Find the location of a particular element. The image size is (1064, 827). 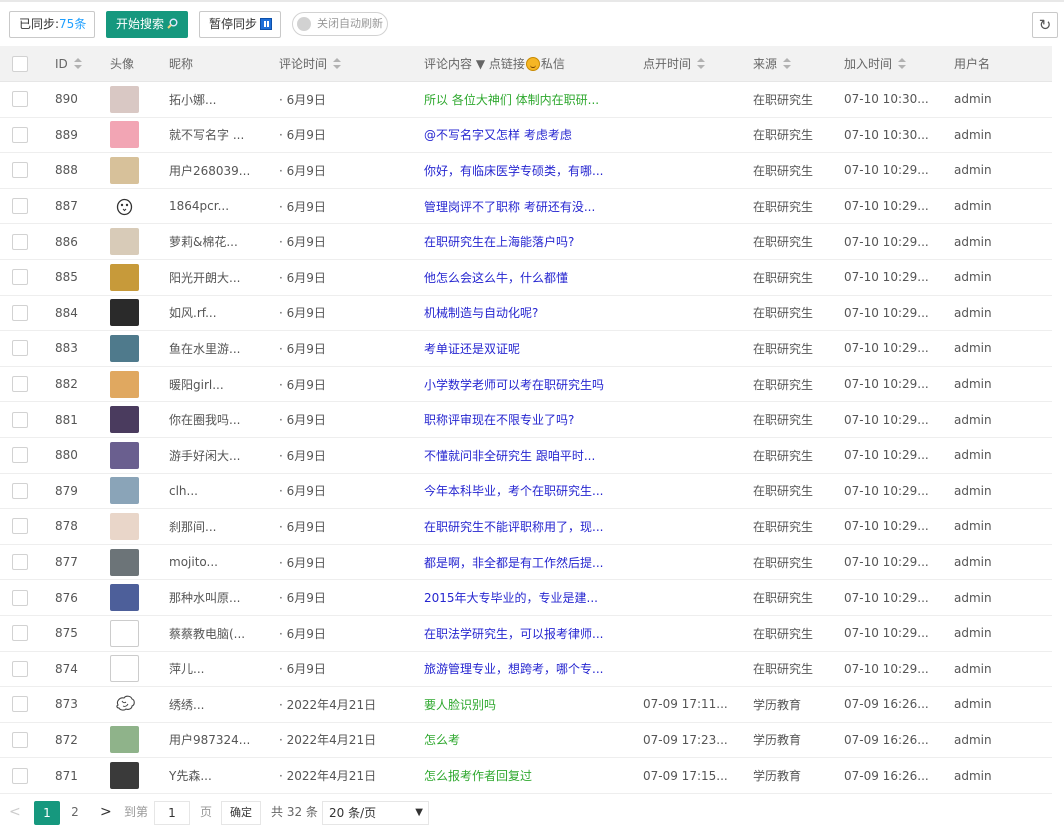

pause-sync-button: 暂停同步 is located at coordinates (240, 24).